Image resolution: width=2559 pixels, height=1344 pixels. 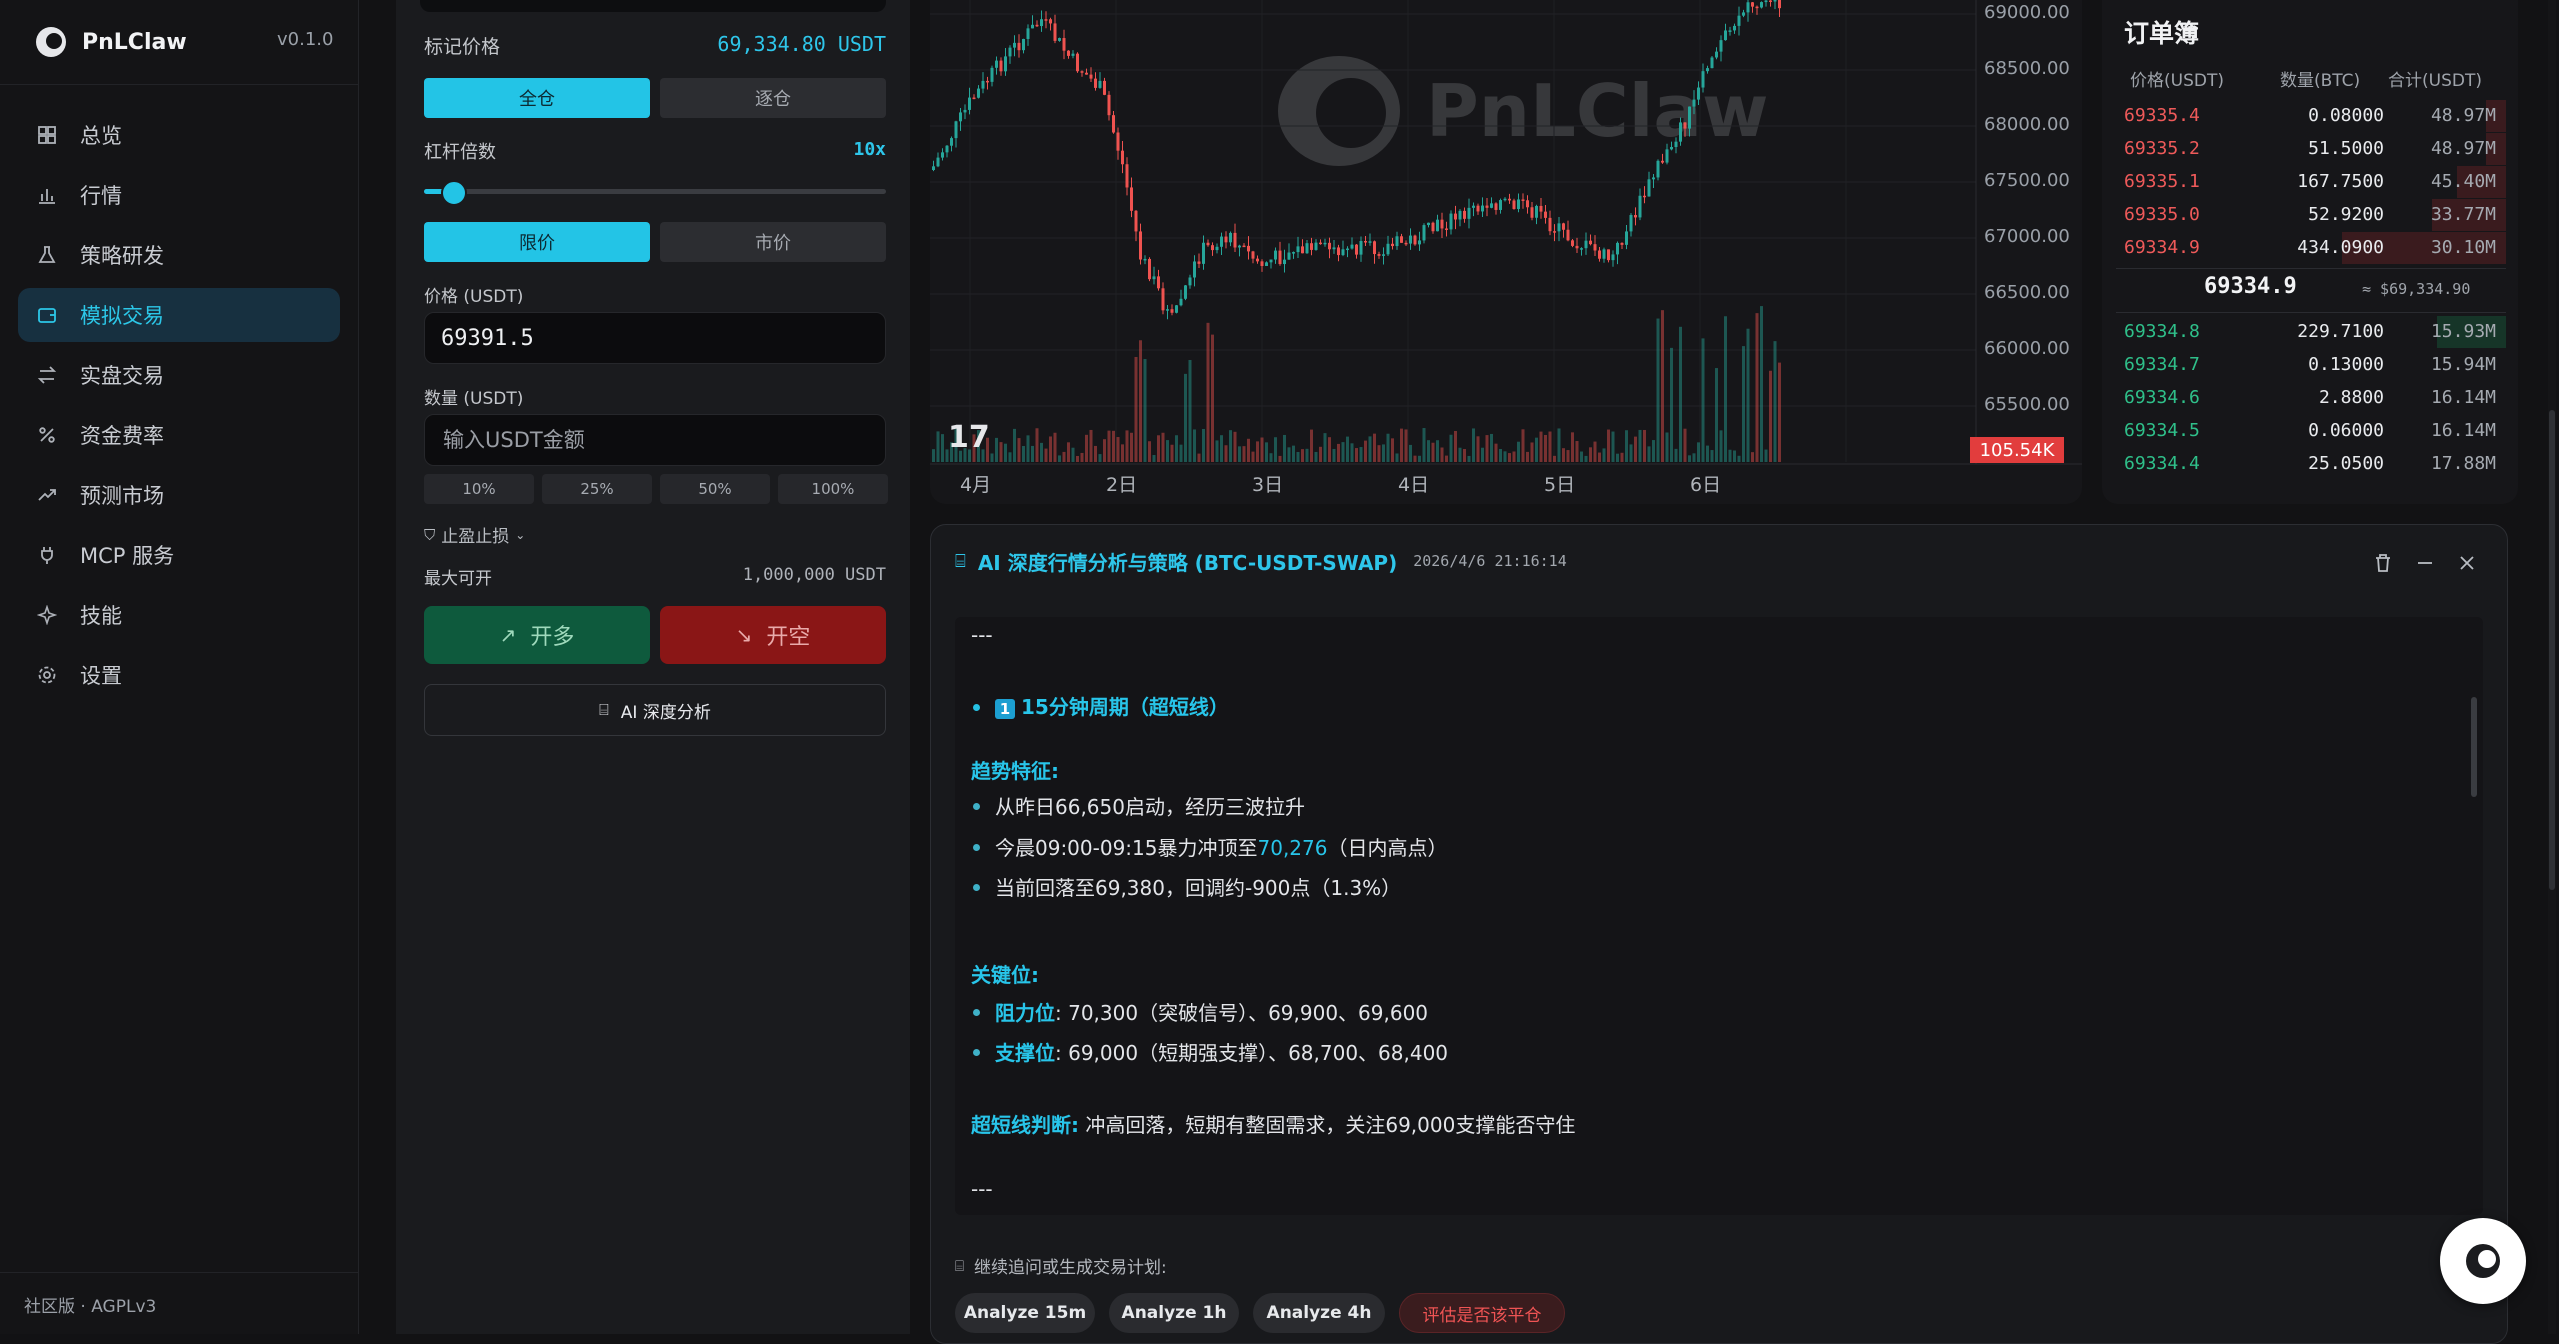 I want to click on ai-analysis-label: AI 深度分析, so click(x=665, y=712).